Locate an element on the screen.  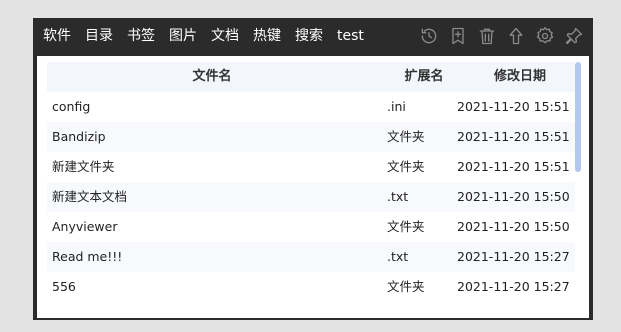
table-row: 新建文件夹 文件夹 2021-11-20 15:51 is located at coordinates (311, 167).